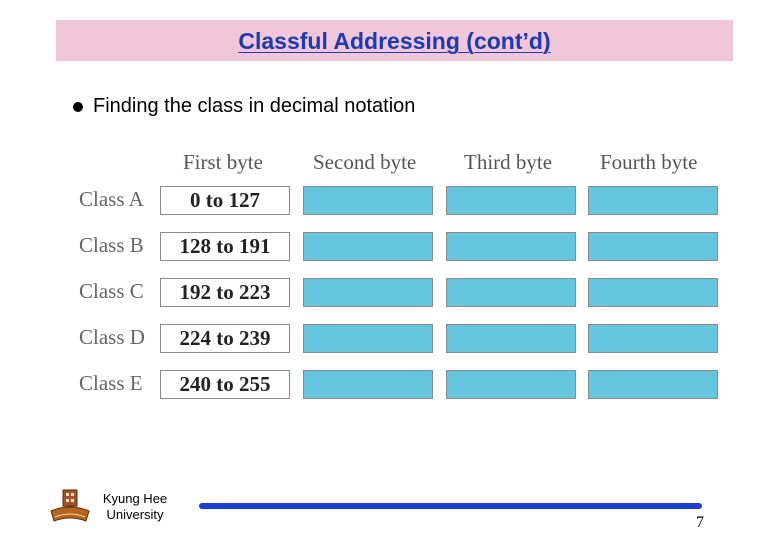 The height and width of the screenshot is (540, 780). Describe the element at coordinates (225, 292) in the screenshot. I see `range-class-c: 192 to 223` at that location.